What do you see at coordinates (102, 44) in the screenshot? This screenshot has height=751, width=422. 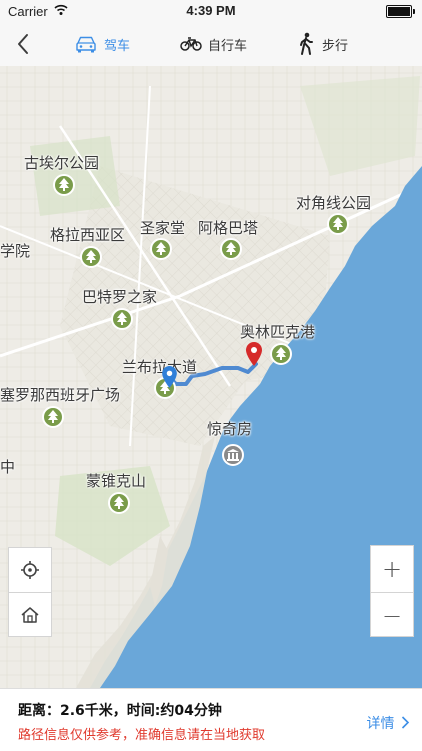 I see `tab-driving: 驾车` at bounding box center [102, 44].